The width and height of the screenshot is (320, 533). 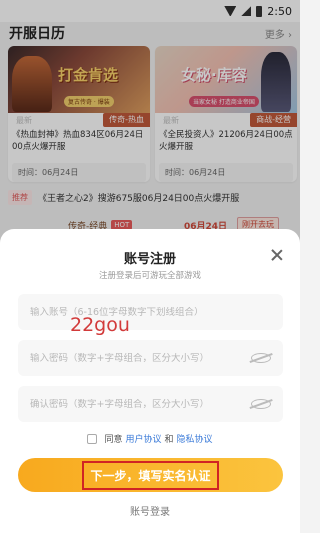 What do you see at coordinates (92, 438) in the screenshot?
I see `agree-checkbox` at bounding box center [92, 438].